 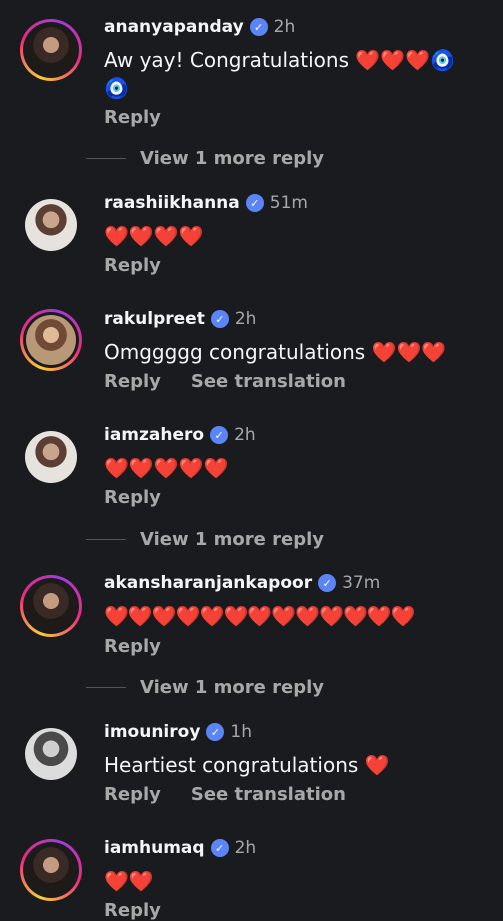 What do you see at coordinates (288, 203) in the screenshot?
I see `timestamp: 51m` at bounding box center [288, 203].